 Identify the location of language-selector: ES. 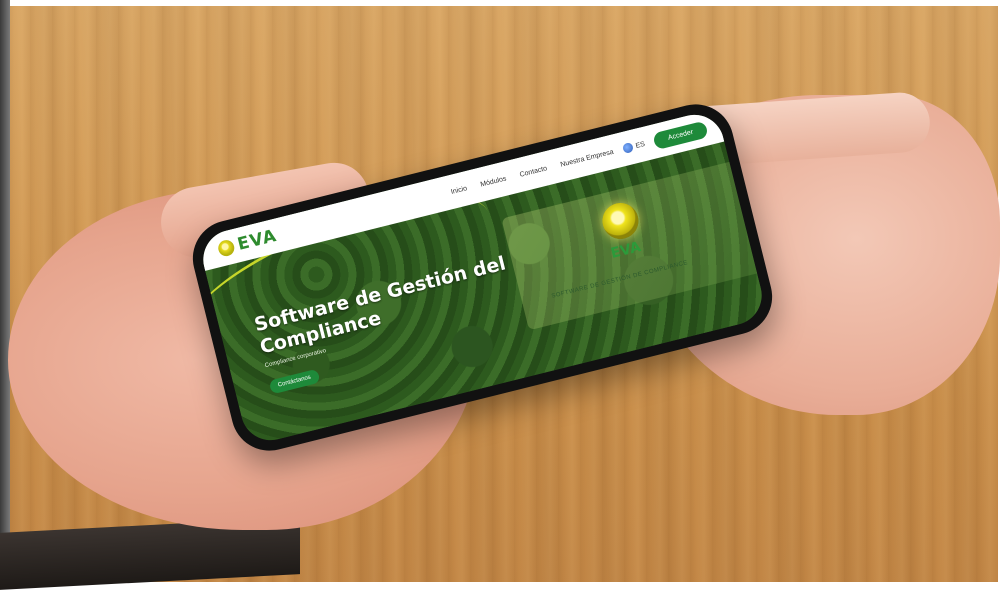
(633, 147).